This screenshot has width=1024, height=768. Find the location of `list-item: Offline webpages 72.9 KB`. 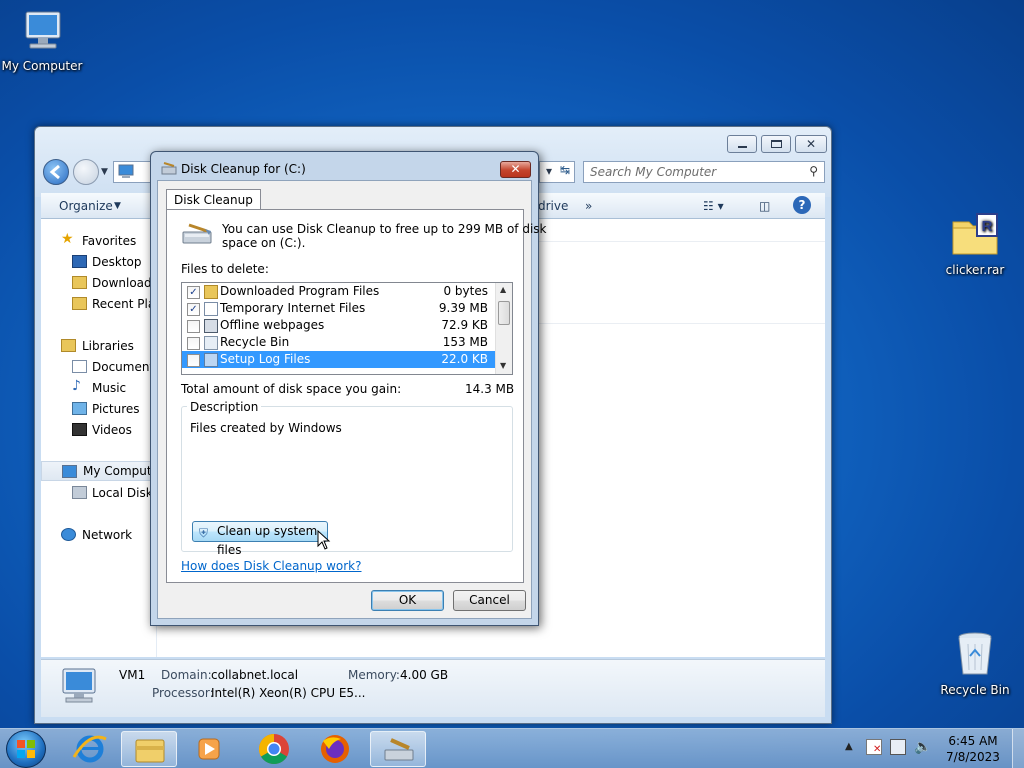

list-item: Offline webpages 72.9 KB is located at coordinates (339, 325).